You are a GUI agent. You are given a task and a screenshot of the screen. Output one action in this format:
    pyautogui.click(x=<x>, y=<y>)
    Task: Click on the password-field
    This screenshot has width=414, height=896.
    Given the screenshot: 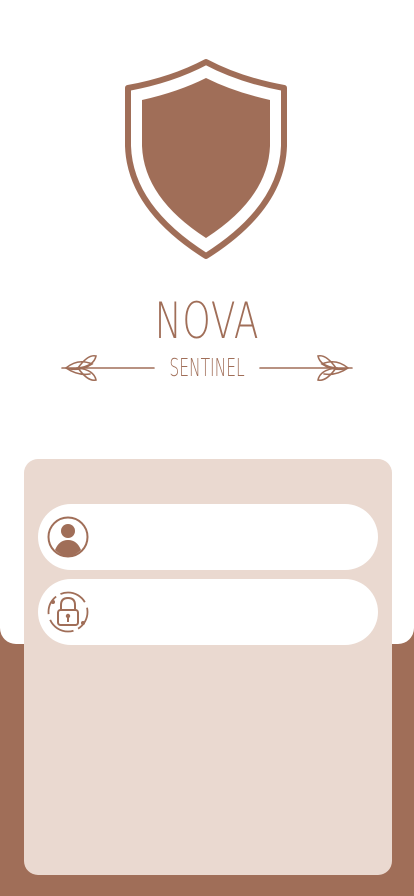 What is the action you would take?
    pyautogui.click(x=208, y=613)
    